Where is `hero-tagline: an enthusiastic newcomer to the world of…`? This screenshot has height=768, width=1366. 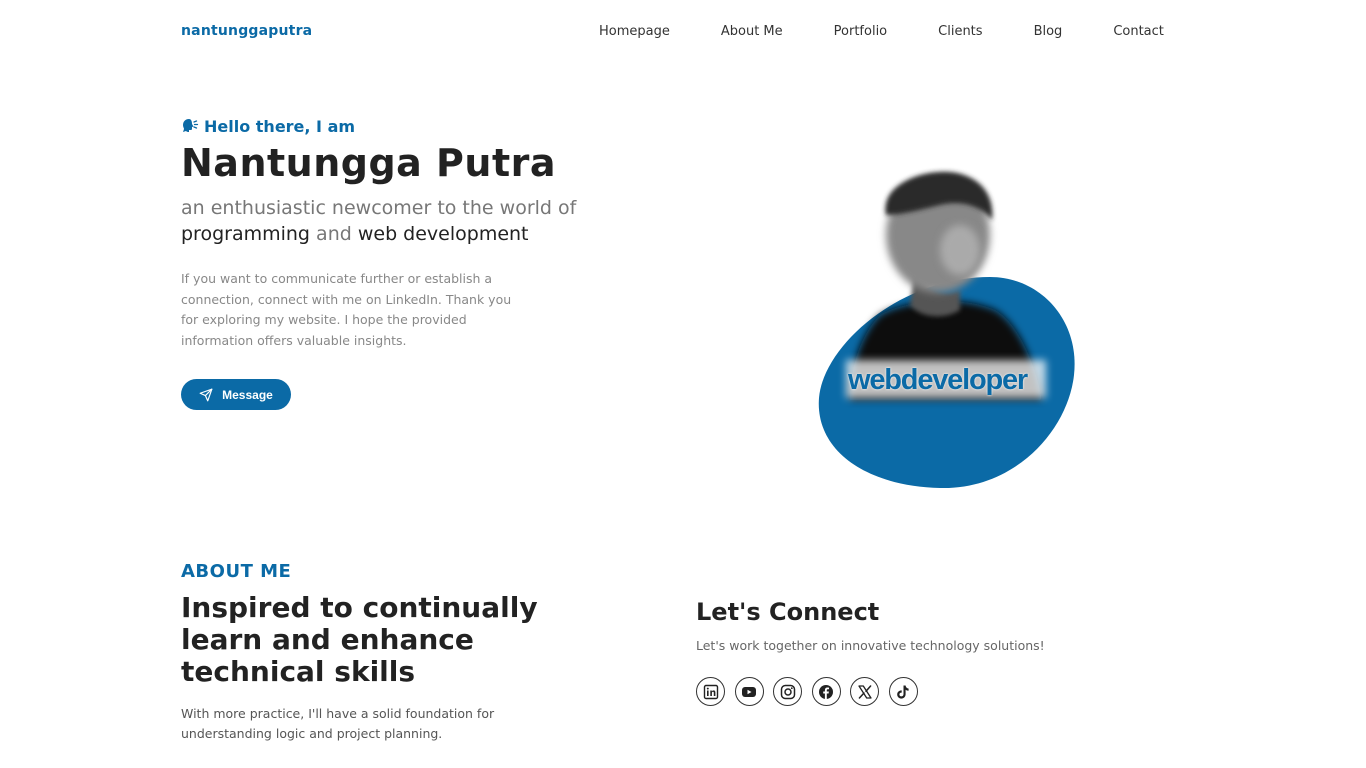
hero-tagline: an enthusiastic newcomer to the world of… is located at coordinates (441, 221).